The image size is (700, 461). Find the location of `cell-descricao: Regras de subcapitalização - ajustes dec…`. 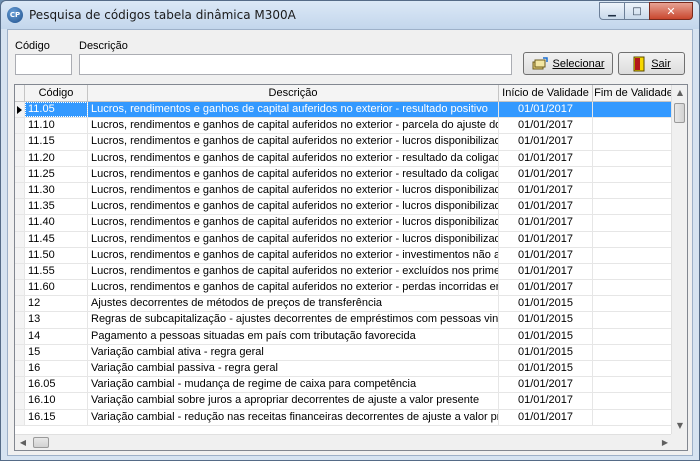

cell-descricao: Regras de subcapitalização - ajustes dec… is located at coordinates (293, 320).